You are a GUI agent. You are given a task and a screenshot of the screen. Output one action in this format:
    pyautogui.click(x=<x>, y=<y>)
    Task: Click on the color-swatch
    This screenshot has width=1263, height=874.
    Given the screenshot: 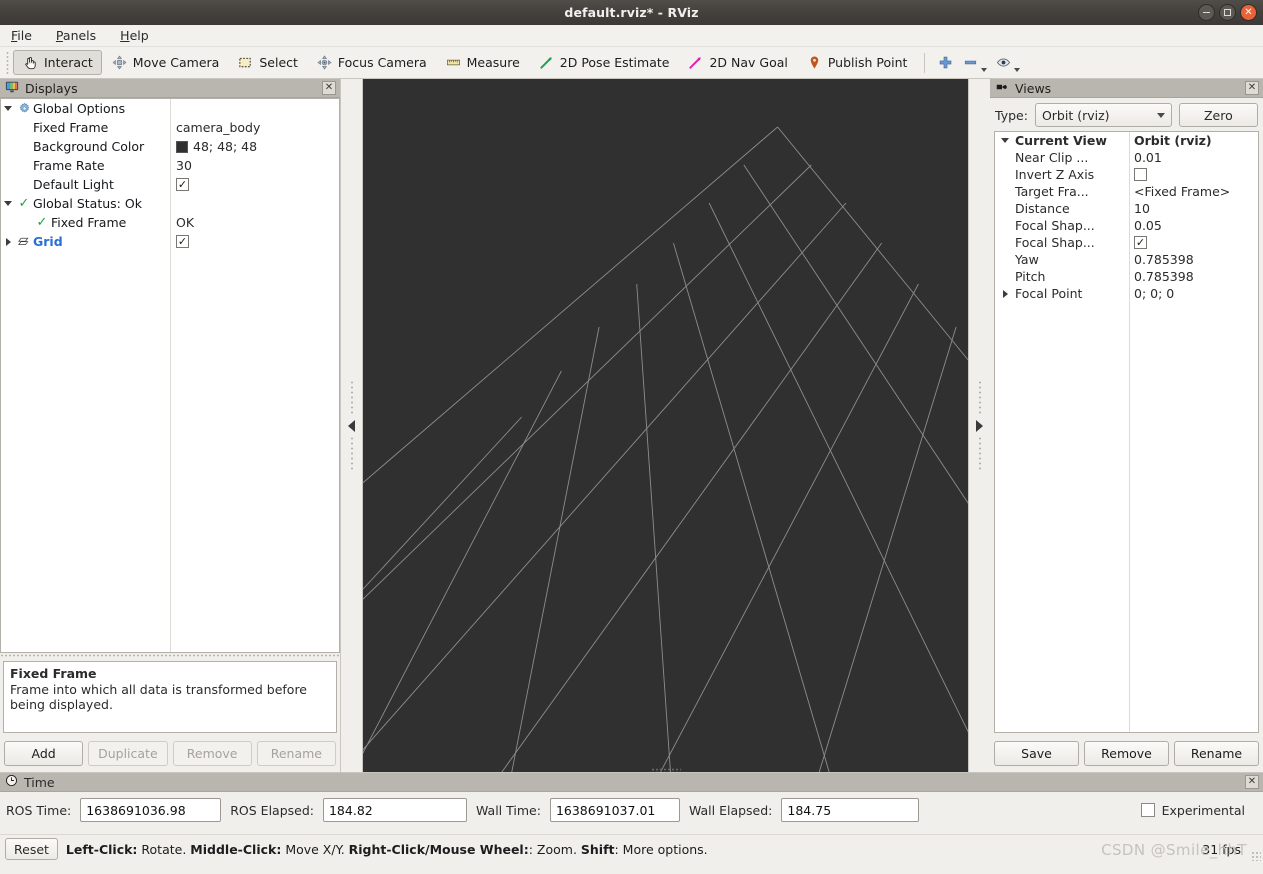 What is the action you would take?
    pyautogui.click(x=182, y=146)
    